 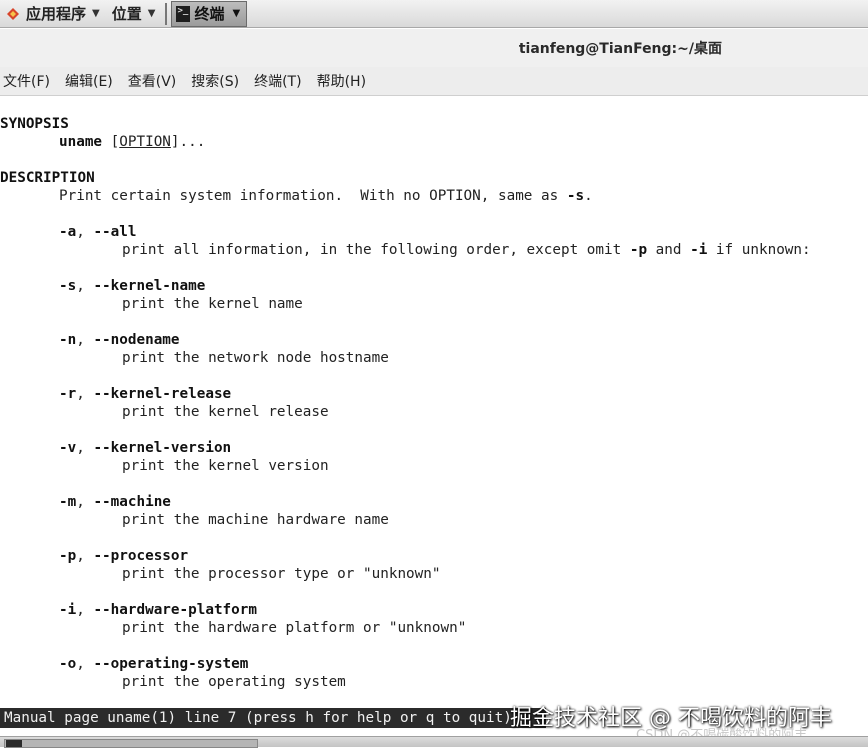 I want to click on option-description: print the processor type or "unknown", so click(x=281, y=574).